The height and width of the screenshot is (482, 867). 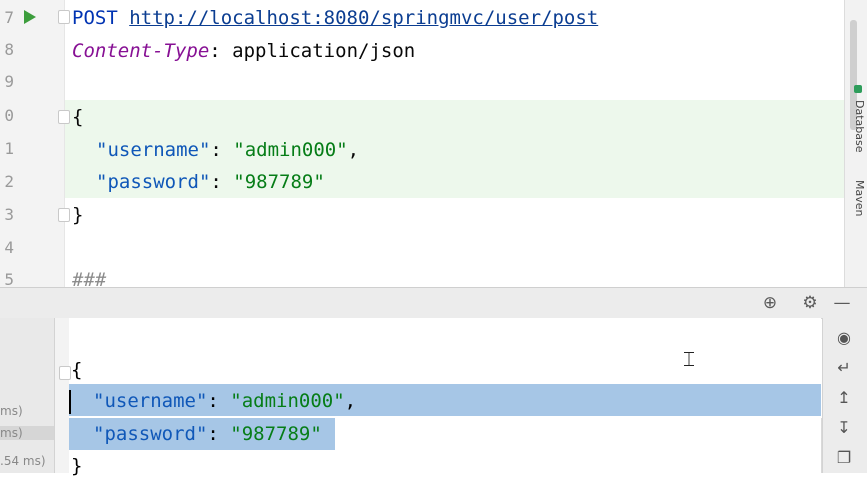 What do you see at coordinates (228, 150) in the screenshot?
I see `body-line-username: "username": "admin000",` at bounding box center [228, 150].